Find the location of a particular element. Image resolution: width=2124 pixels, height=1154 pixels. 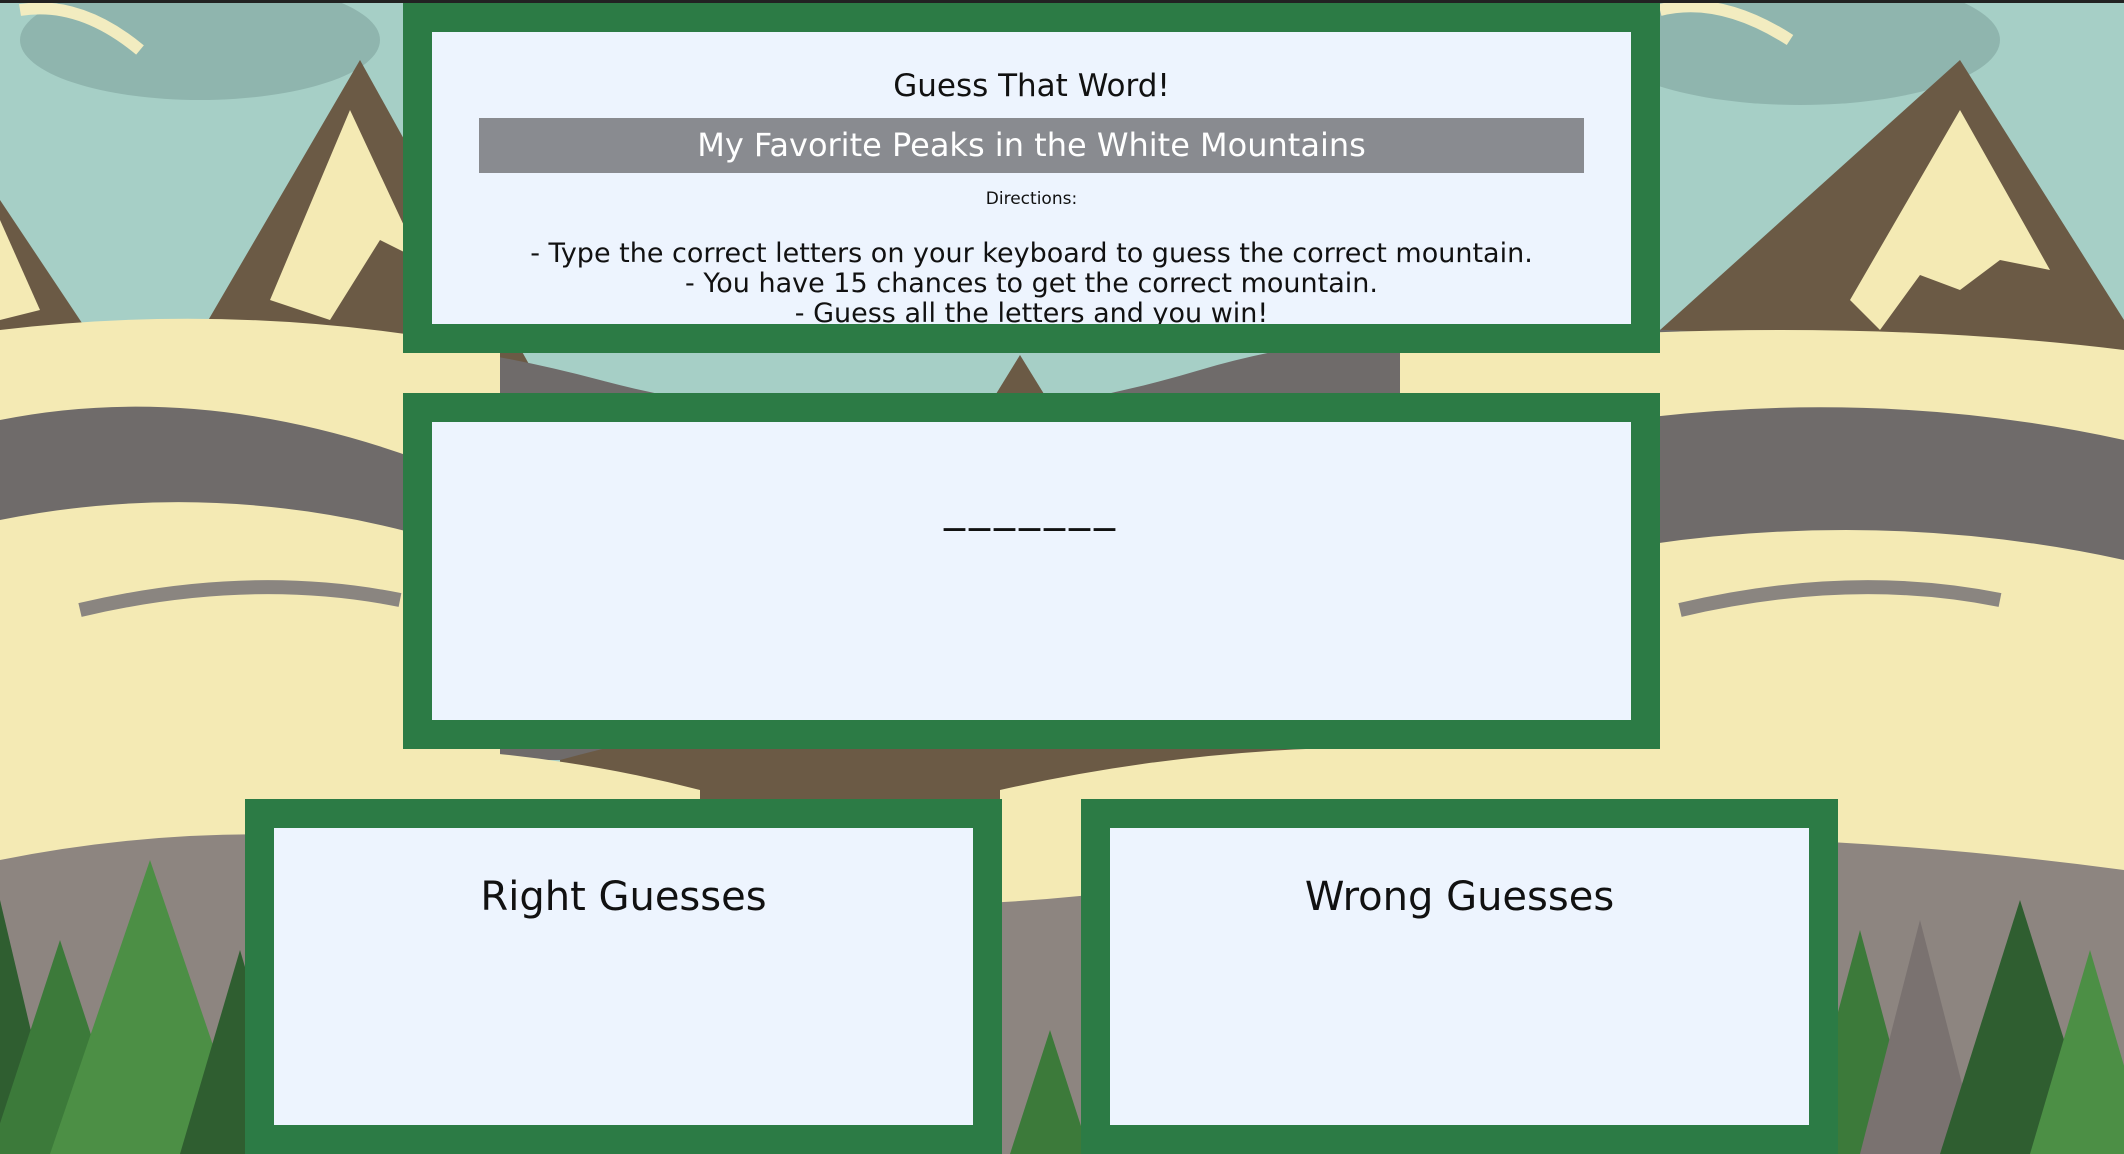

word-panel-content: _______ is located at coordinates (1031, 571).